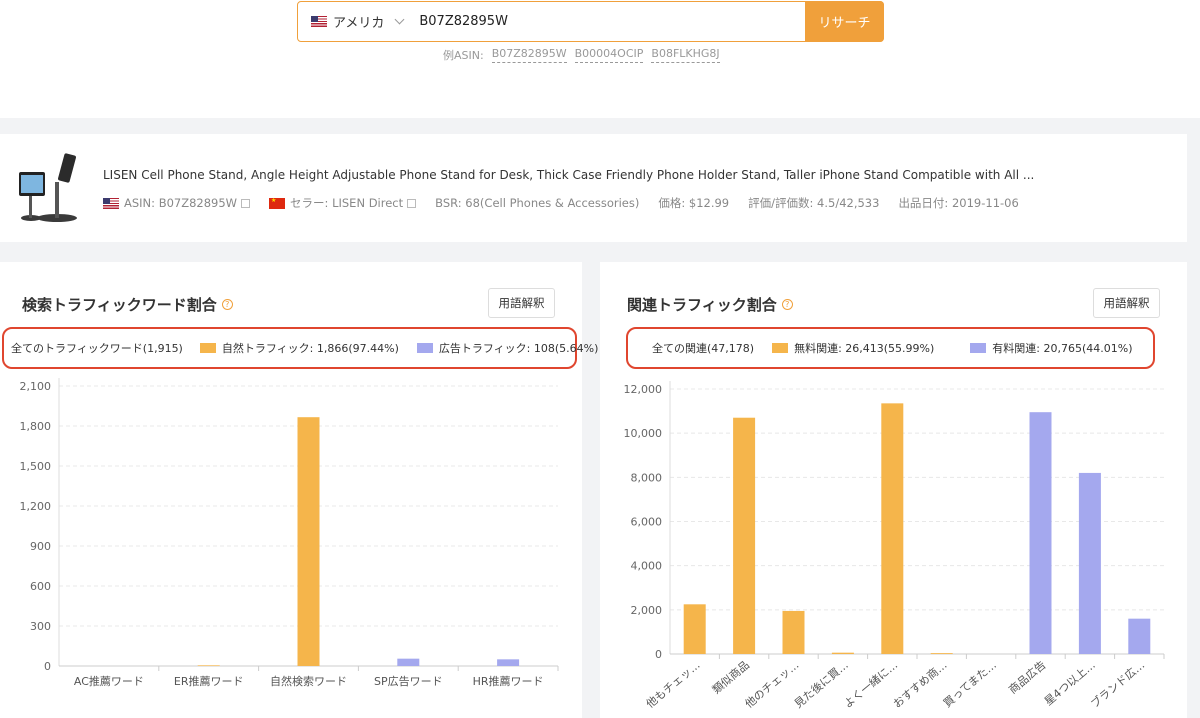  I want to click on legend-free: 無料関連: 26,413(55.99%), so click(853, 348).